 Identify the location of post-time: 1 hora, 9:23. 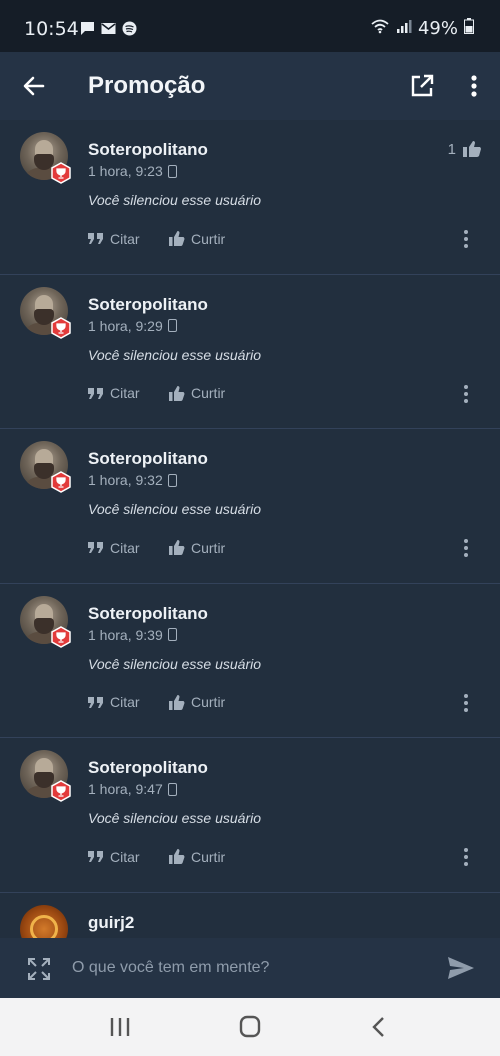
(125, 171).